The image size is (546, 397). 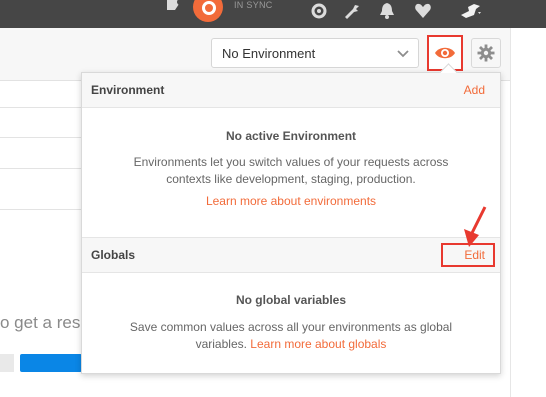 What do you see at coordinates (269, 53) in the screenshot?
I see `environment-select-value: No Environment` at bounding box center [269, 53].